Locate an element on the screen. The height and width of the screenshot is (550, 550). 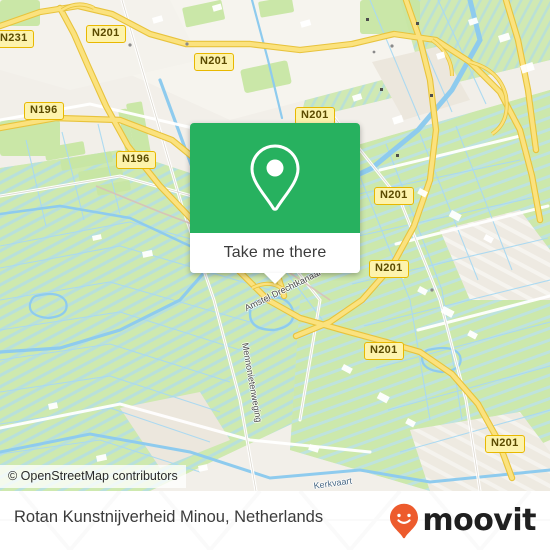
callout-pin-area is located at coordinates (275, 178).